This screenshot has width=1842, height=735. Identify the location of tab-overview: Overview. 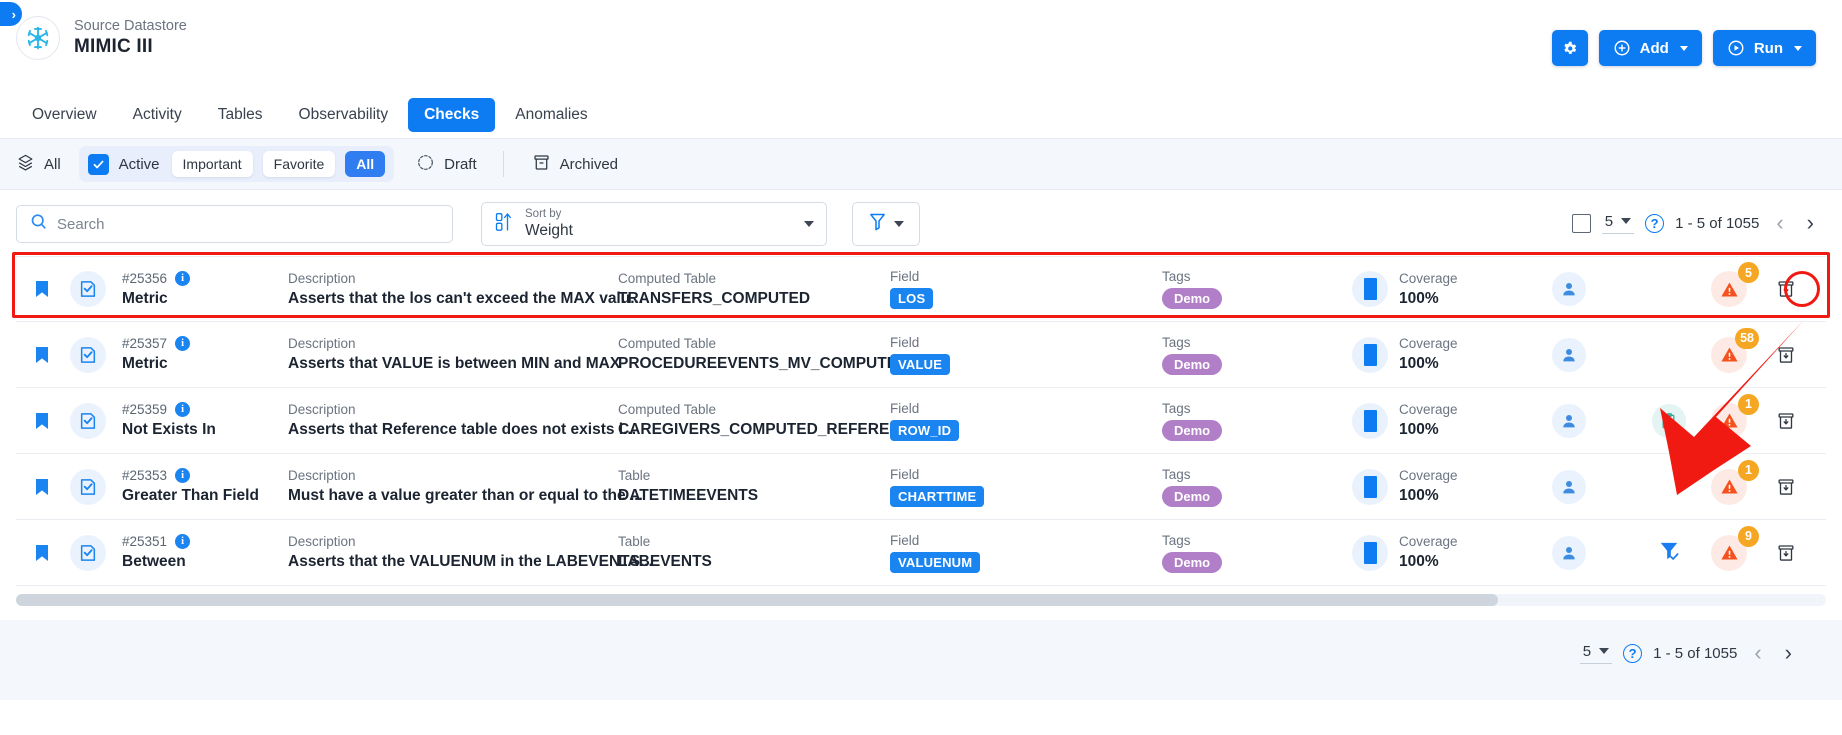
(64, 115).